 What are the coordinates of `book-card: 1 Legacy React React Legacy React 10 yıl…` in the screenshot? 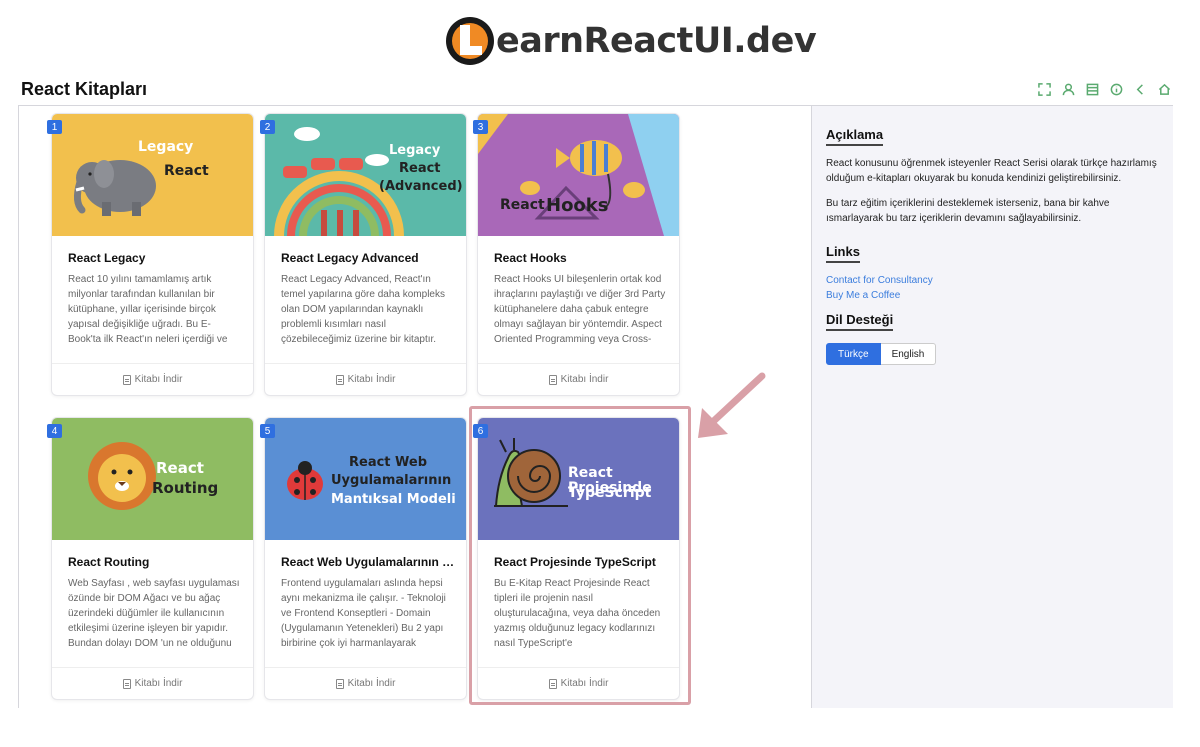 It's located at (150, 254).